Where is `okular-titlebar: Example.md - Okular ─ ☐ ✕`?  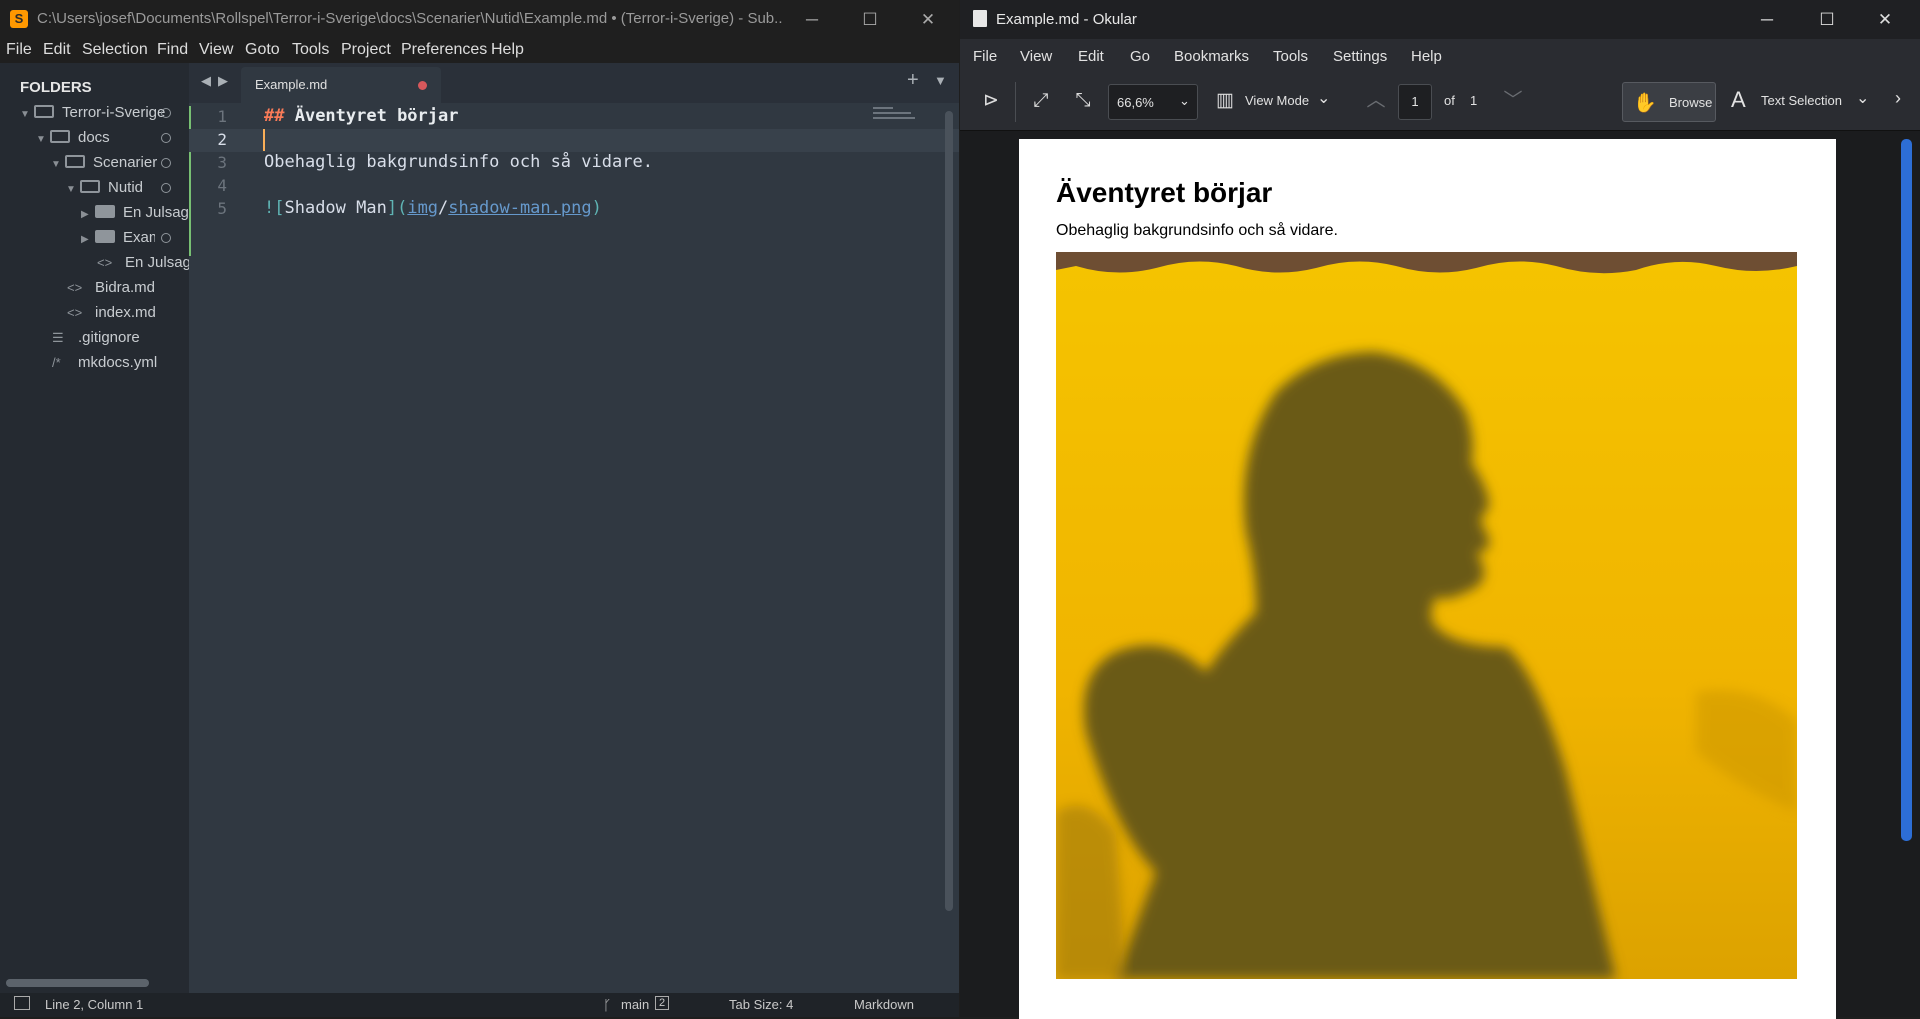
okular-titlebar: Example.md - Okular ─ ☐ ✕ is located at coordinates (1440, 19).